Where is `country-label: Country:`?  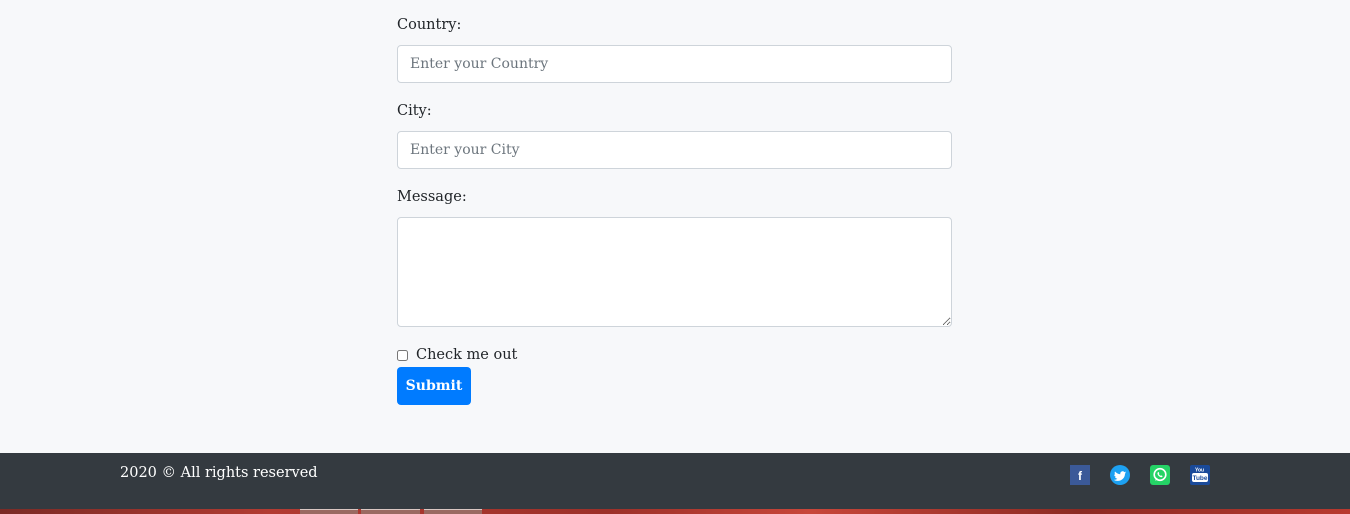 country-label: Country: is located at coordinates (429, 25).